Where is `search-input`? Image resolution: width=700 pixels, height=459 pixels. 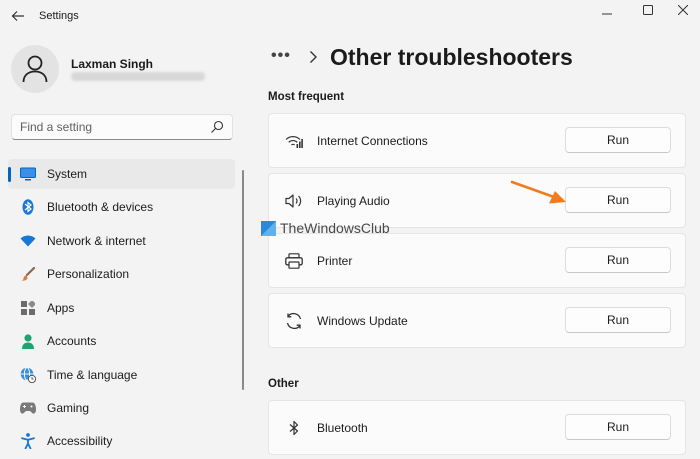
search-input is located at coordinates (113, 127).